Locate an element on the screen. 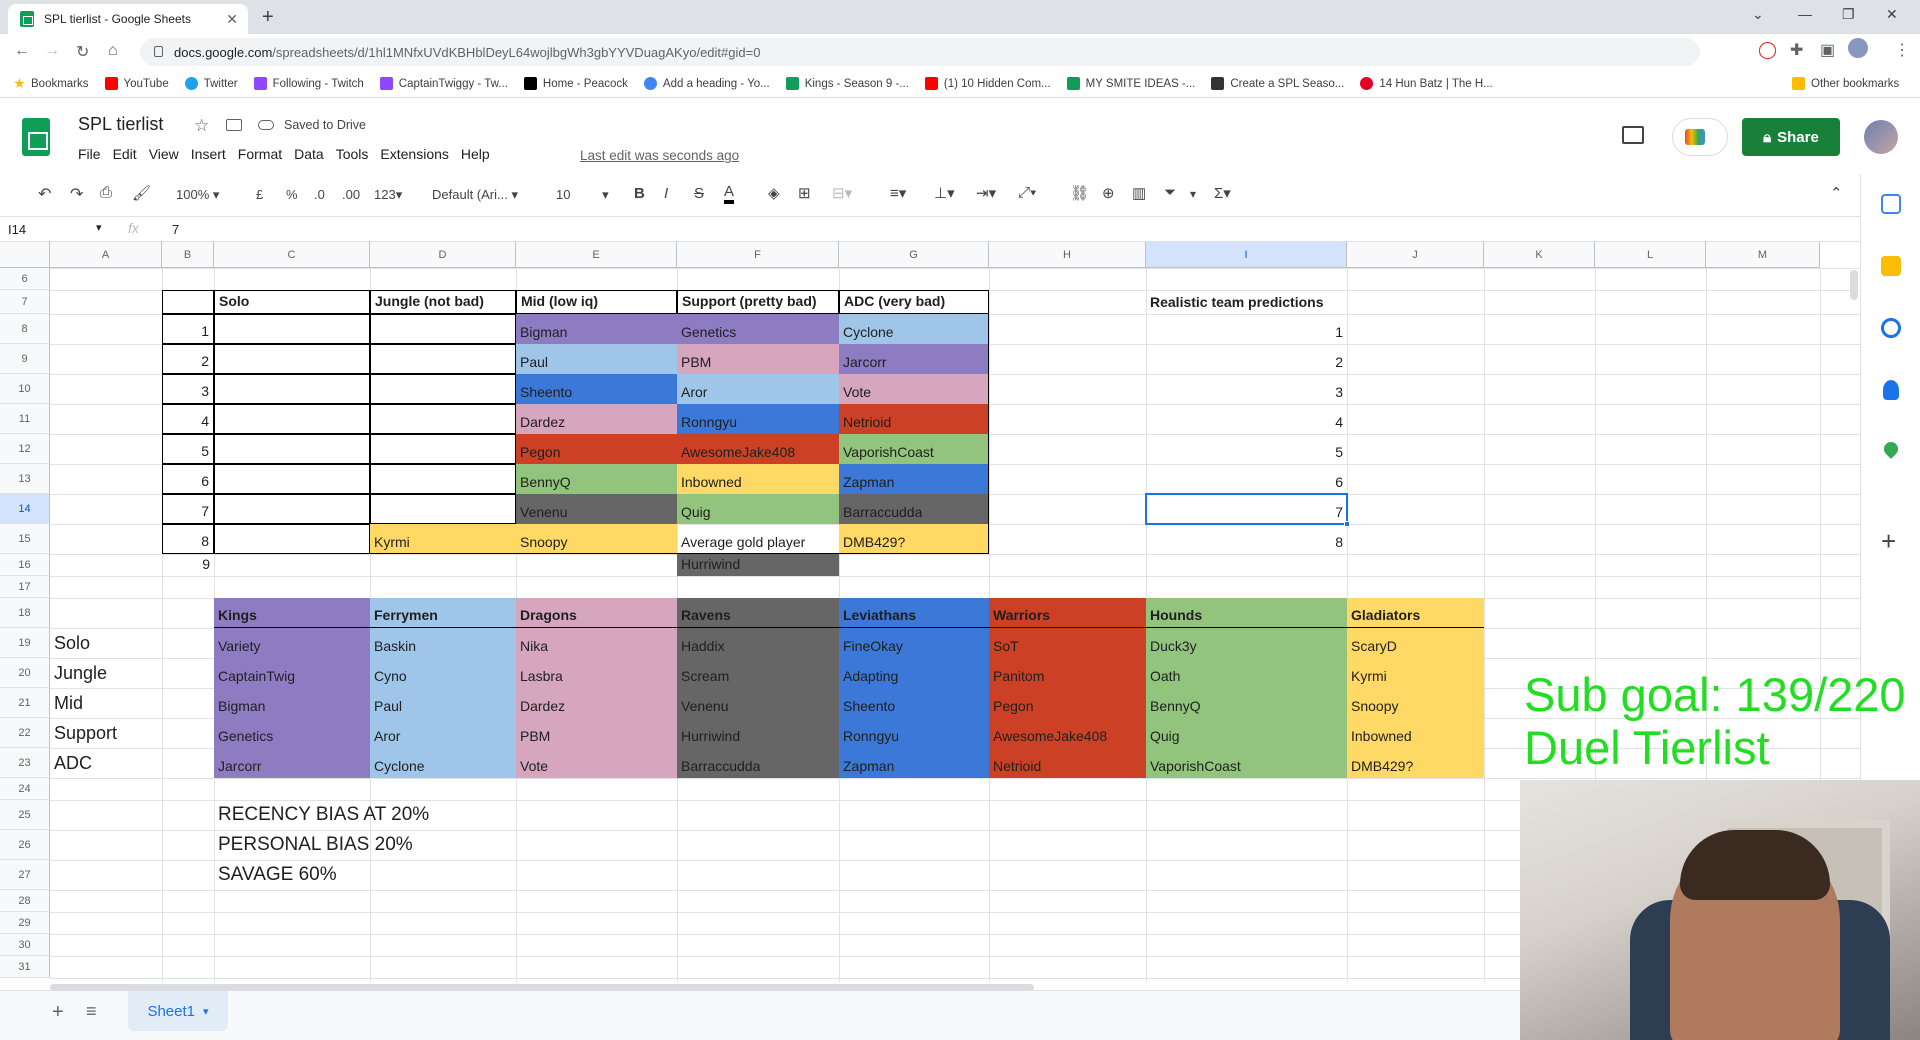 The width and height of the screenshot is (1920, 1040). row-header-28: 28 is located at coordinates (25, 901).